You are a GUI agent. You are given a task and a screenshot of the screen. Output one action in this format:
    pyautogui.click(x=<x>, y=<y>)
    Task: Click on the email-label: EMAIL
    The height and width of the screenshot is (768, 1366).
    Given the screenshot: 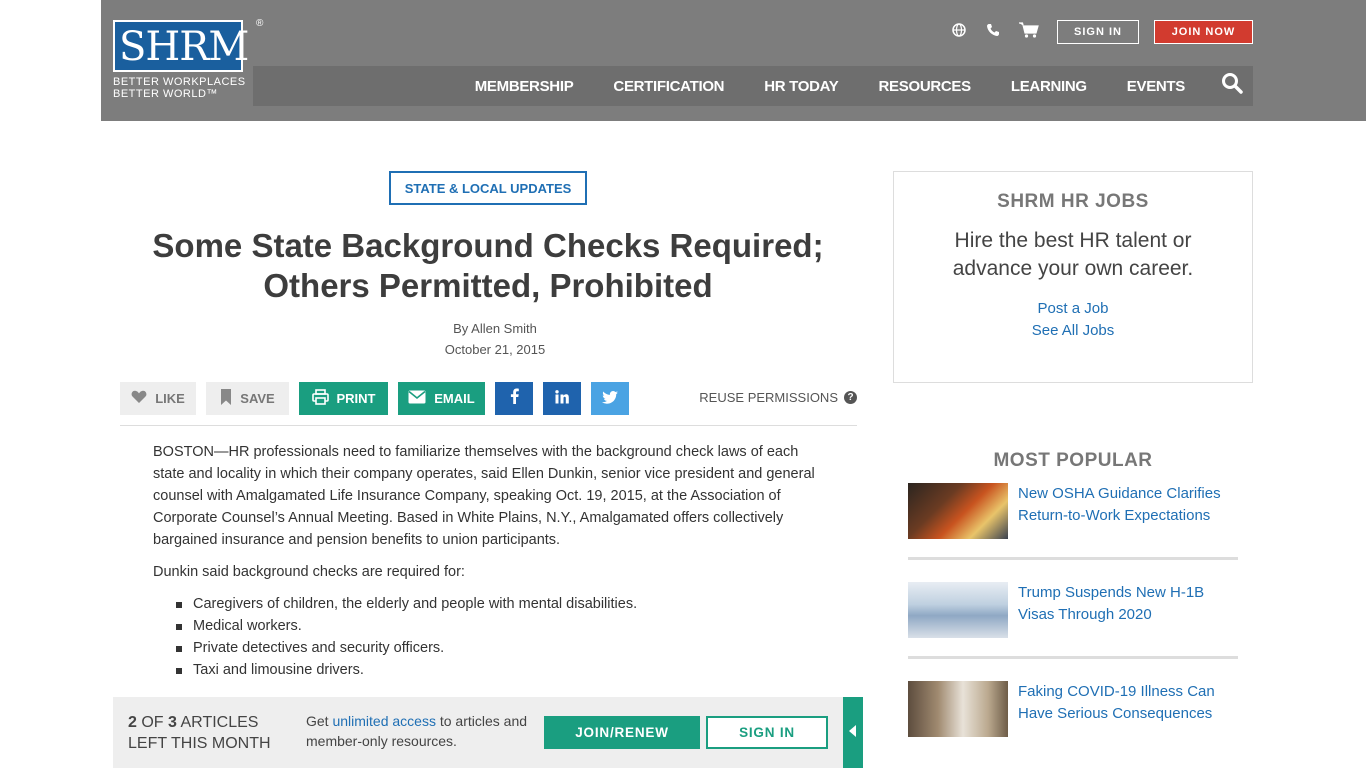 What is the action you would take?
    pyautogui.click(x=454, y=398)
    